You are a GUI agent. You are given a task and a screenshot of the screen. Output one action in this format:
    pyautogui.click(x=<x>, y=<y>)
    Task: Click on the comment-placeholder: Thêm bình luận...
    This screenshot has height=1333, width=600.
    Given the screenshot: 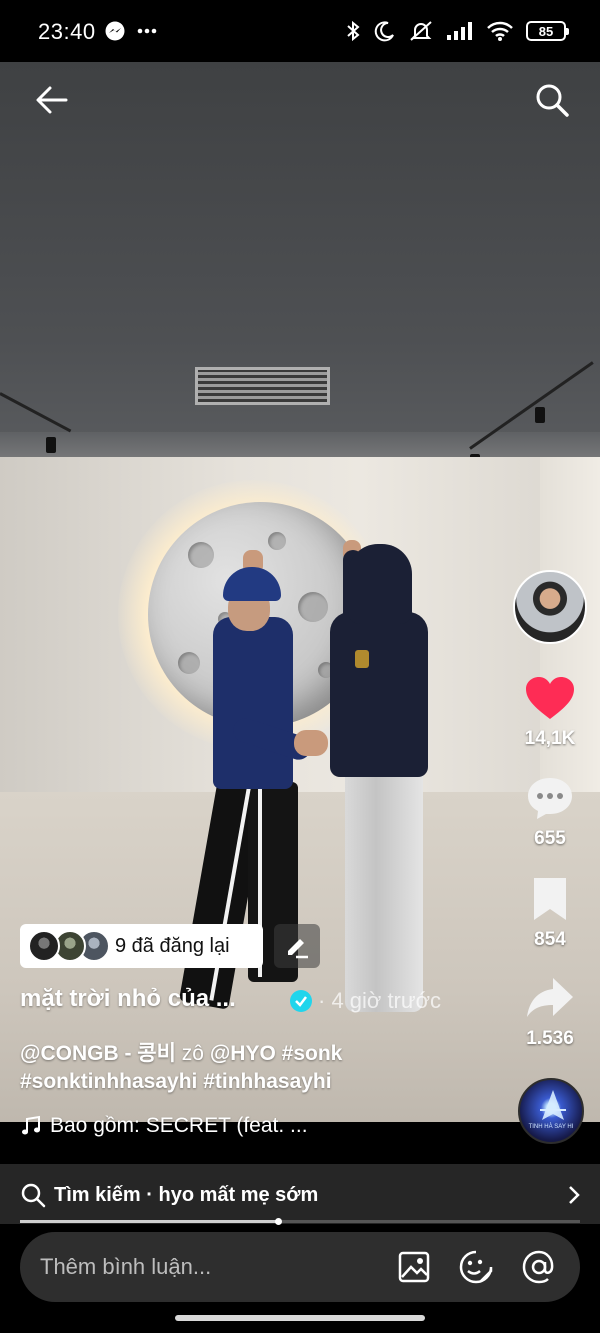 What is the action you would take?
    pyautogui.click(x=126, y=1266)
    